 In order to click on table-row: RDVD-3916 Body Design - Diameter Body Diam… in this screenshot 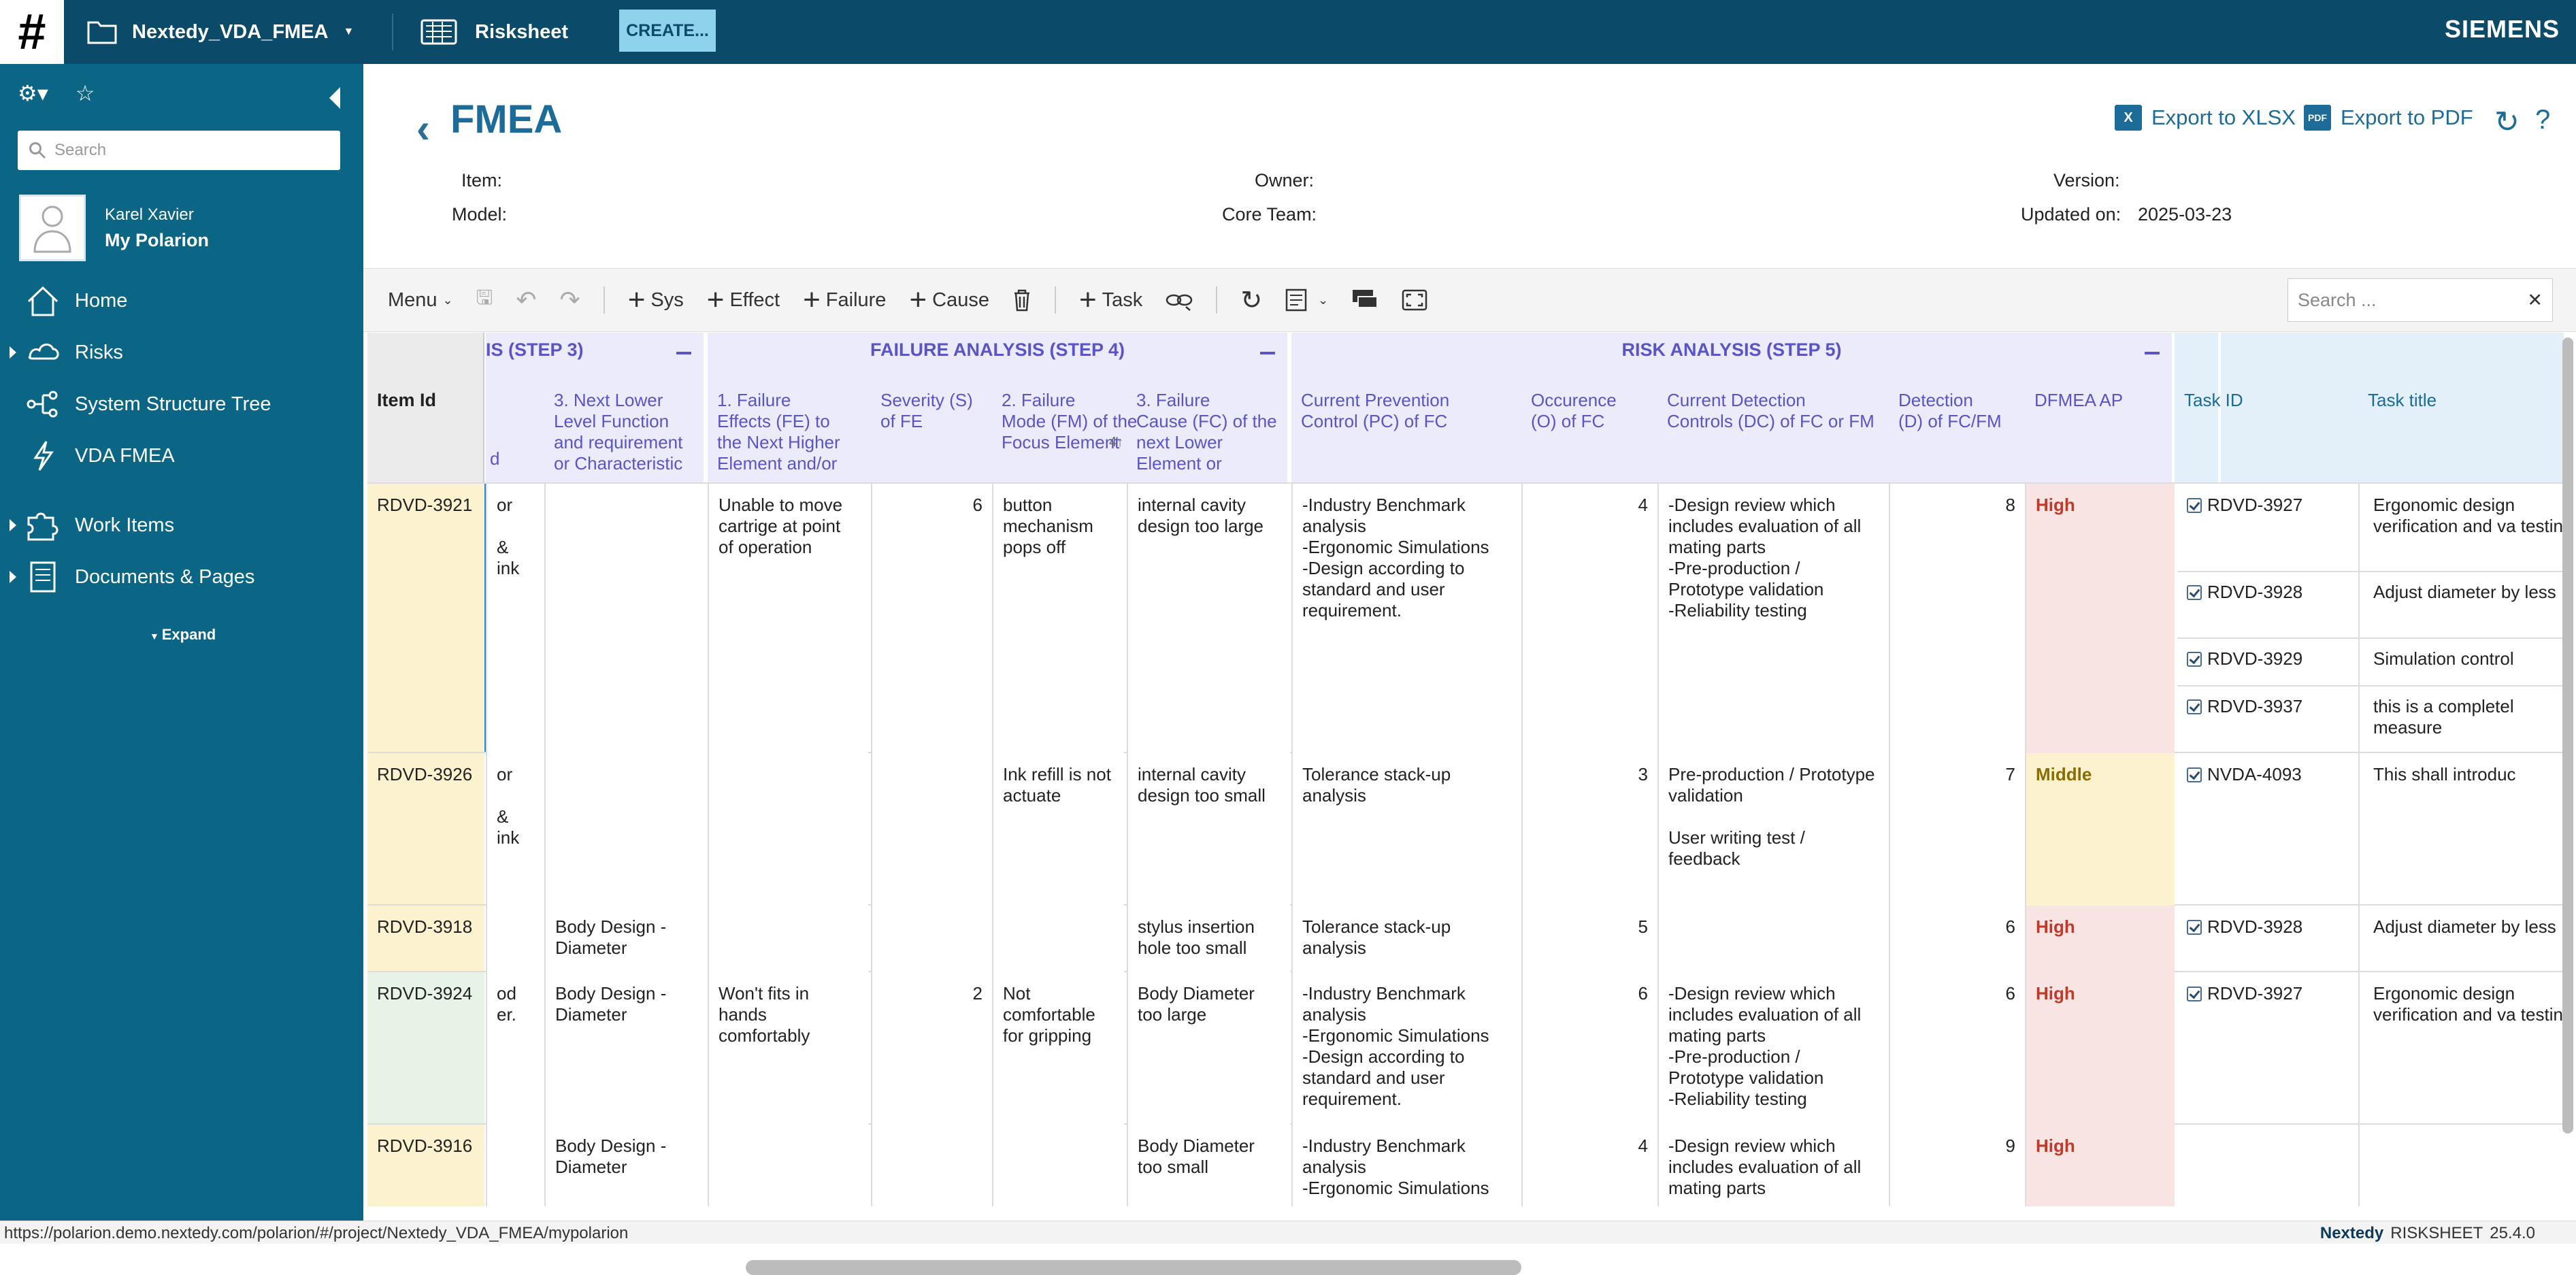, I will do `click(1465, 1164)`.